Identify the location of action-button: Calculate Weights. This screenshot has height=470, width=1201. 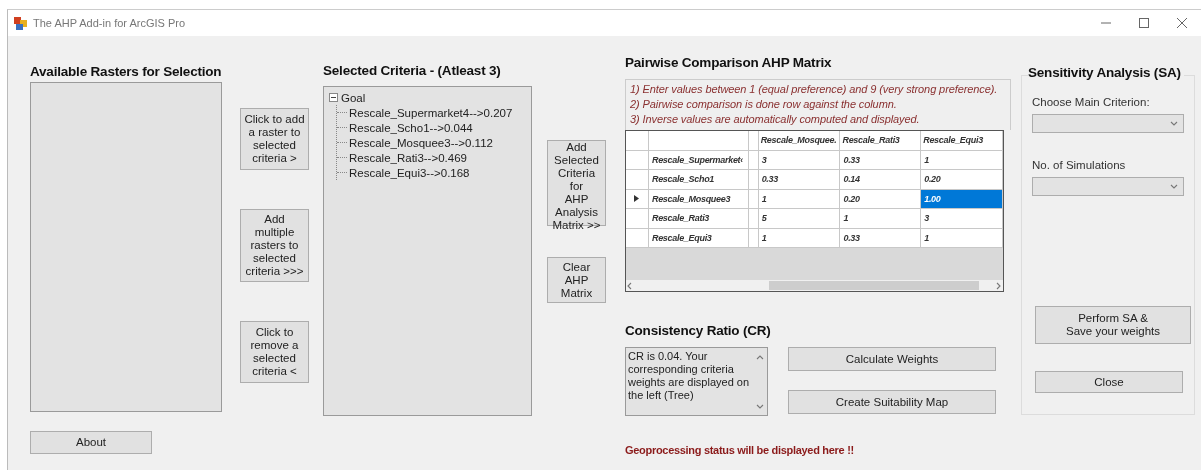
(892, 359).